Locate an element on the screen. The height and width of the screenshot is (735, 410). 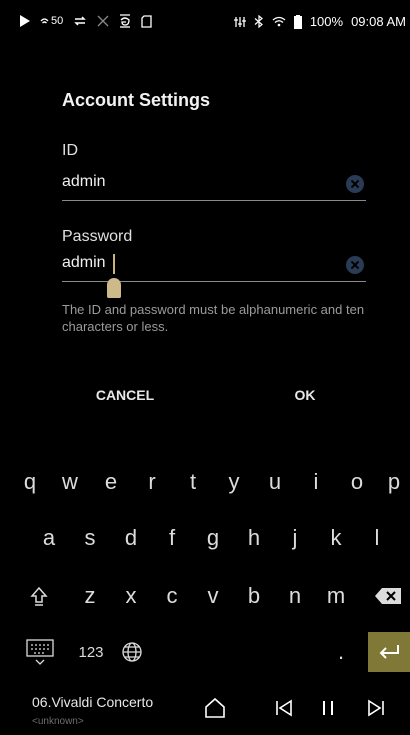
mini-player: 06.Vivaldi Concerto <unknown> is located at coordinates (205, 707).